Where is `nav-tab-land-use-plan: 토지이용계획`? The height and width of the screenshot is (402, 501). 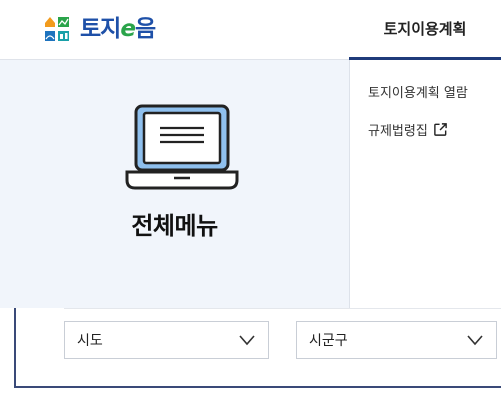
nav-tab-land-use-plan: 토지이용계획 is located at coordinates (425, 30).